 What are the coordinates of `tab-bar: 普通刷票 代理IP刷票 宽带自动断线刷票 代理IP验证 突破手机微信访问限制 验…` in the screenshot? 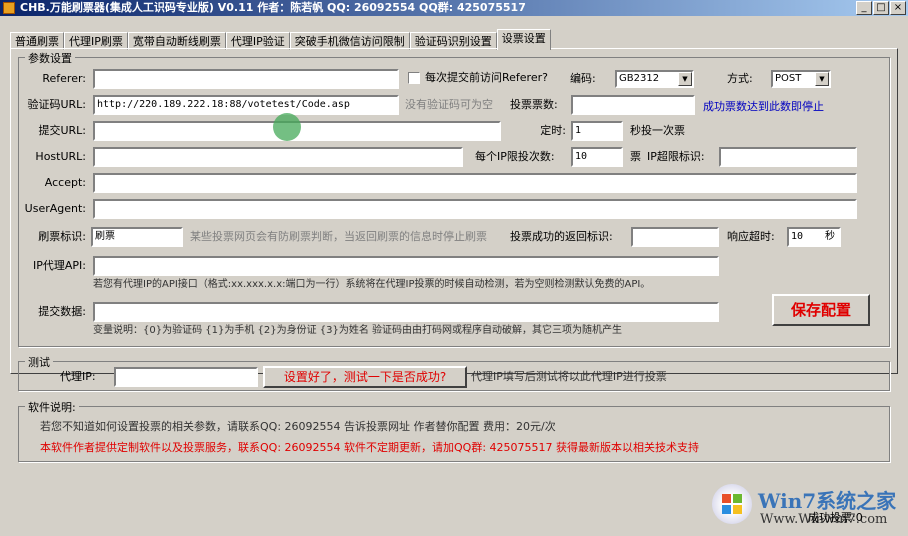 It's located at (280, 39).